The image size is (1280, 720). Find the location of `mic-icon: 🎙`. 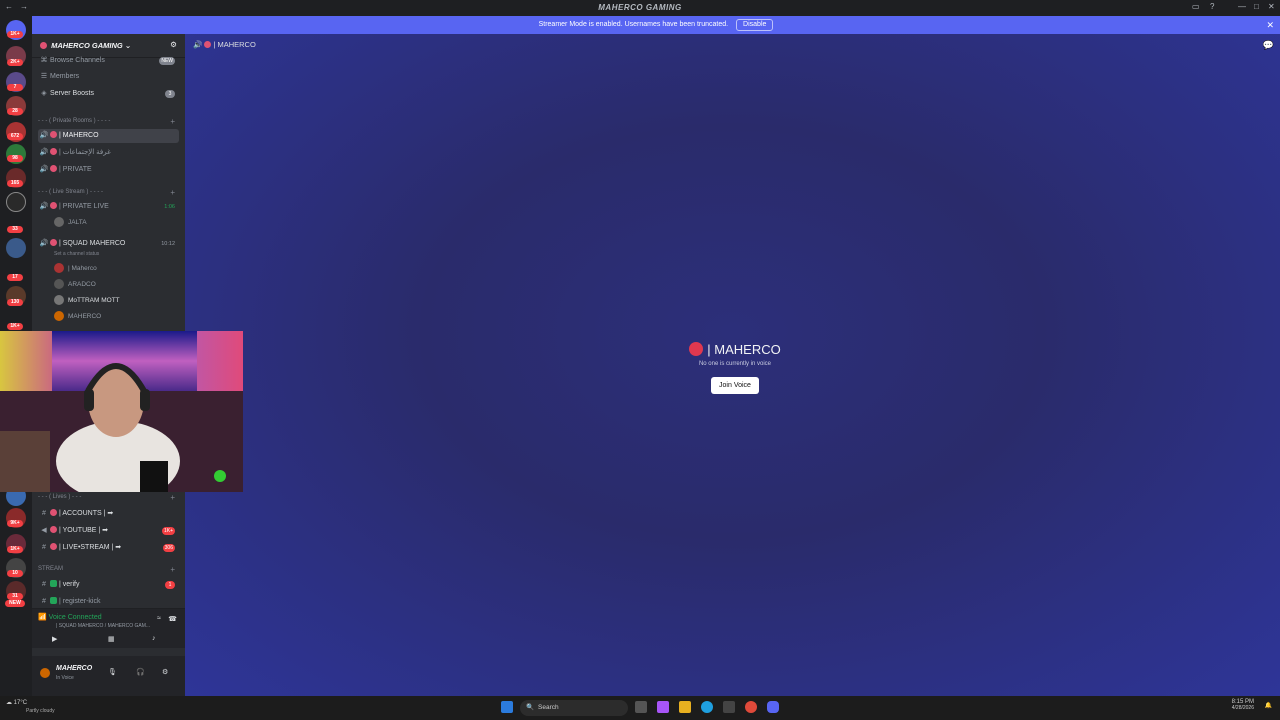

mic-icon: 🎙 is located at coordinates (112, 672).